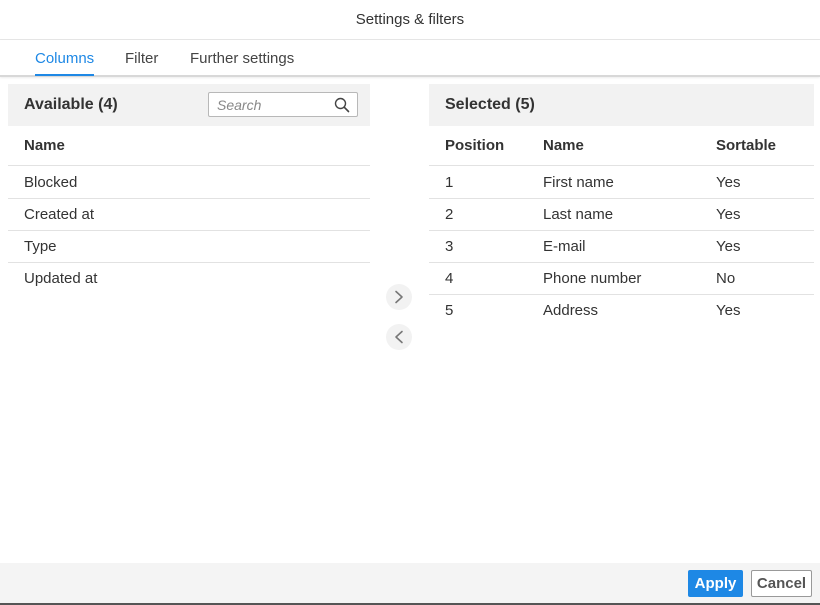 The width and height of the screenshot is (820, 605). I want to click on available-row-blocked: Blocked, so click(50, 182).